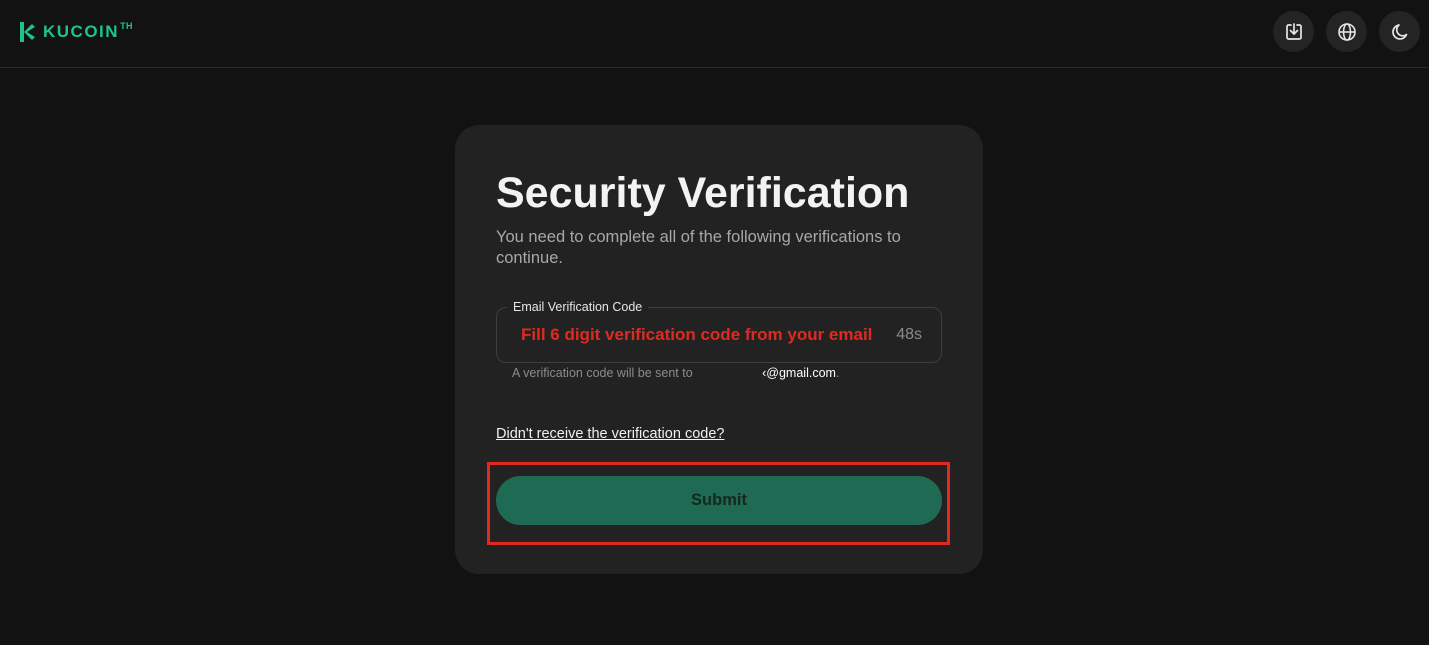 This screenshot has height=645, width=1429. What do you see at coordinates (604, 373) in the screenshot?
I see `helper-prefix: A verification code will be sent to` at bounding box center [604, 373].